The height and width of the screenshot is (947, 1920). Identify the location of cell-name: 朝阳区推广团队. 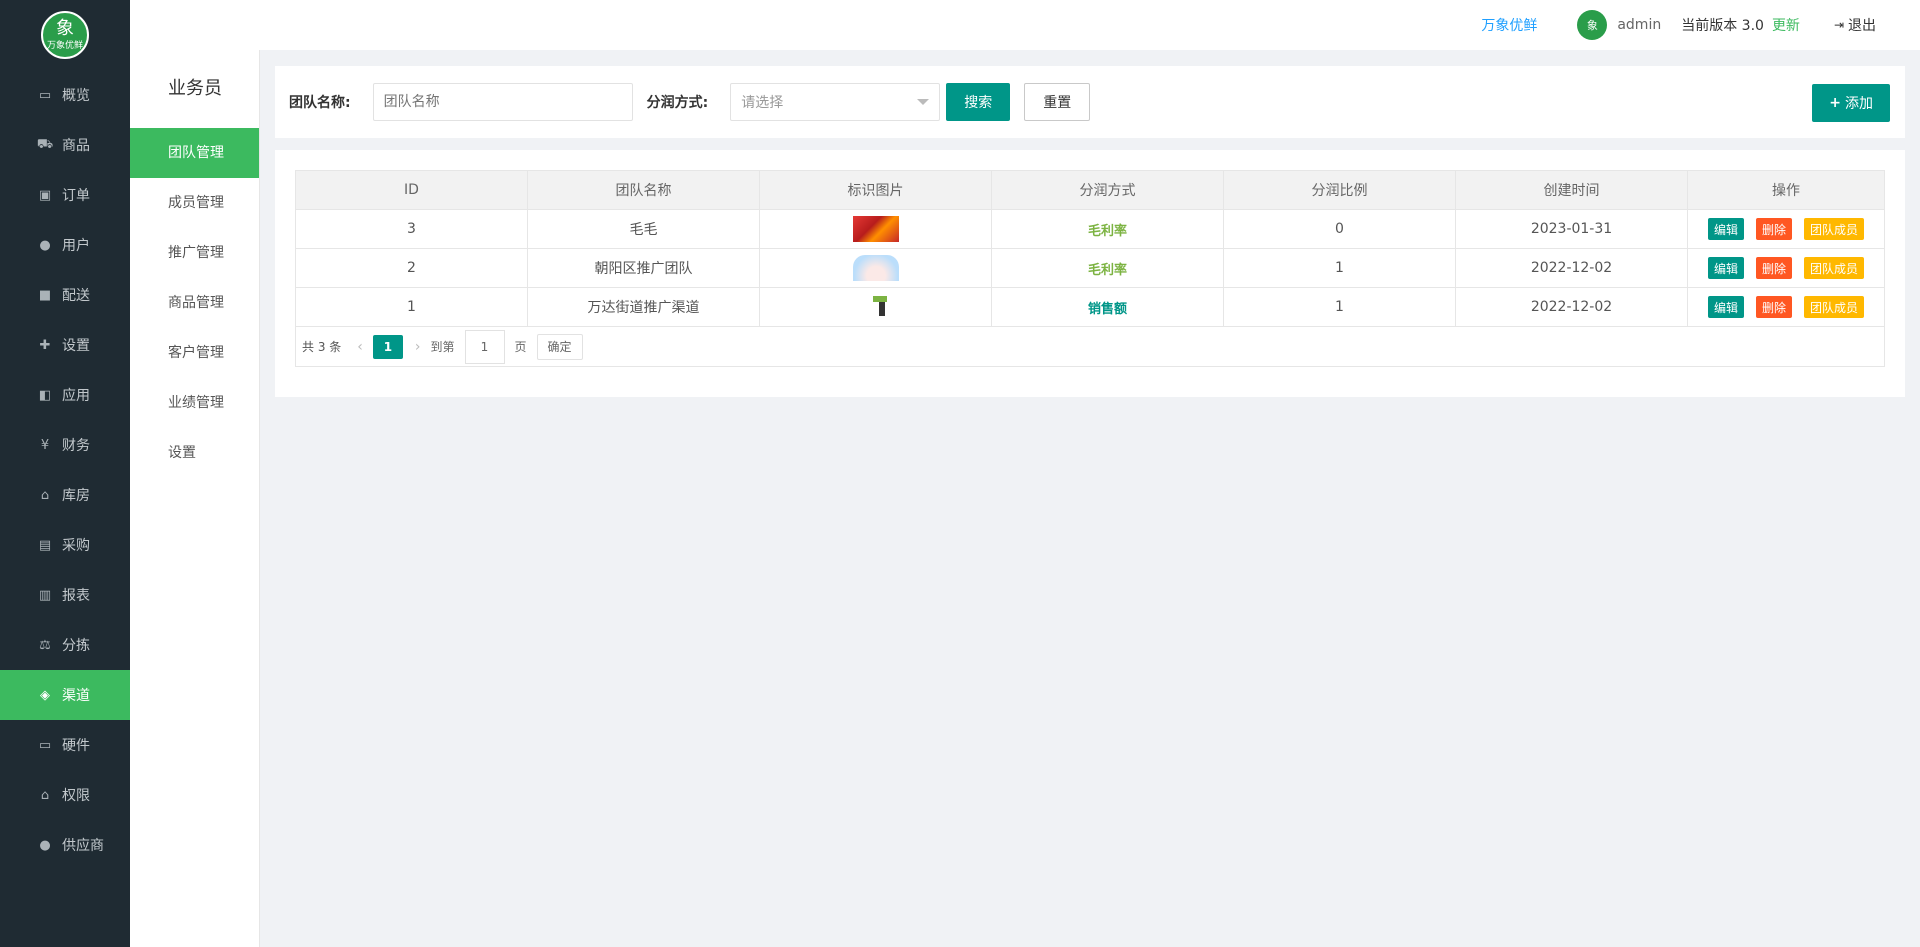
(643, 268).